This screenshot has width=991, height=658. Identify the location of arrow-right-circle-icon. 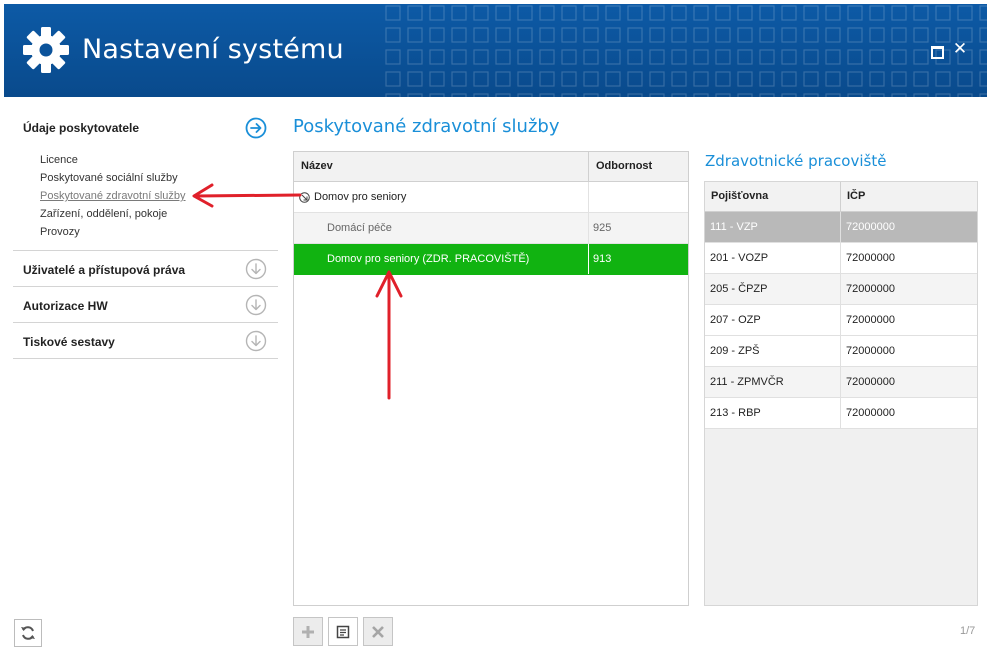
(256, 128).